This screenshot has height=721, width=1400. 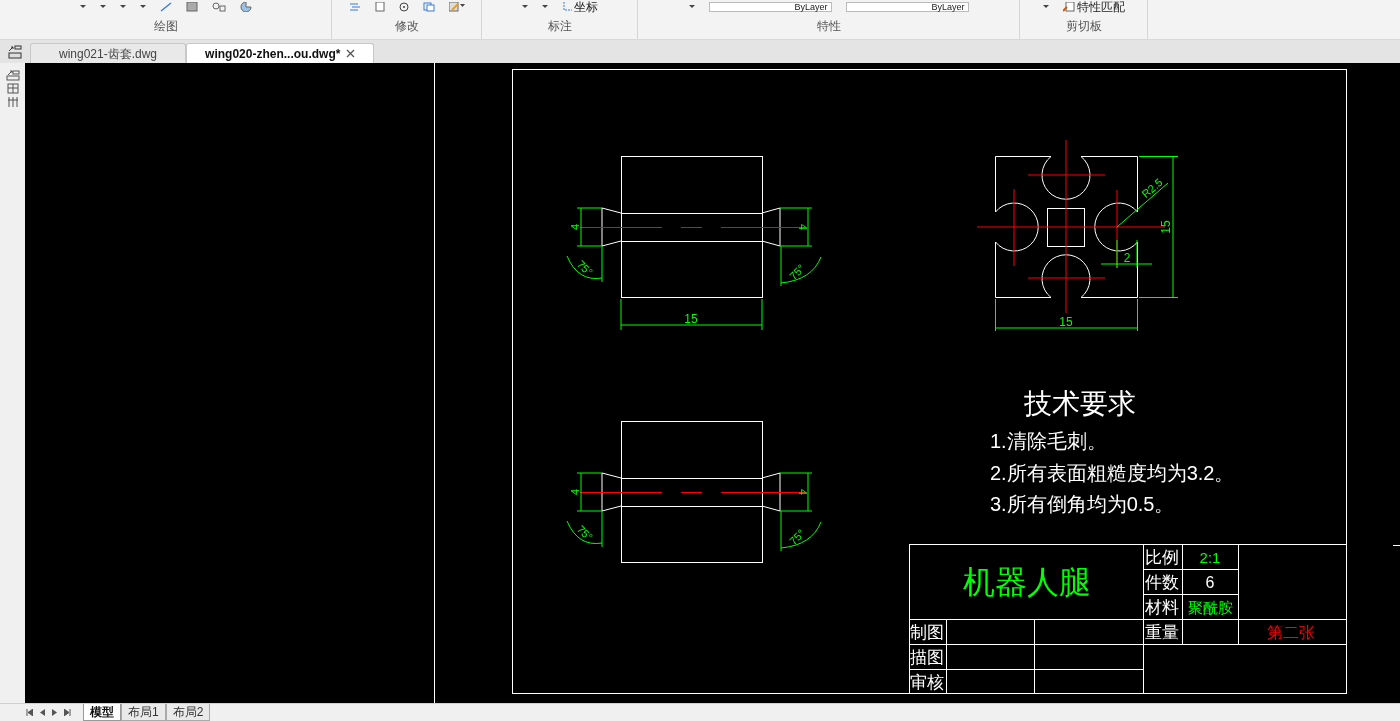 I want to click on requirement-text: 2.所有表面粗糙度均为3.2。, so click(x=1112, y=472).